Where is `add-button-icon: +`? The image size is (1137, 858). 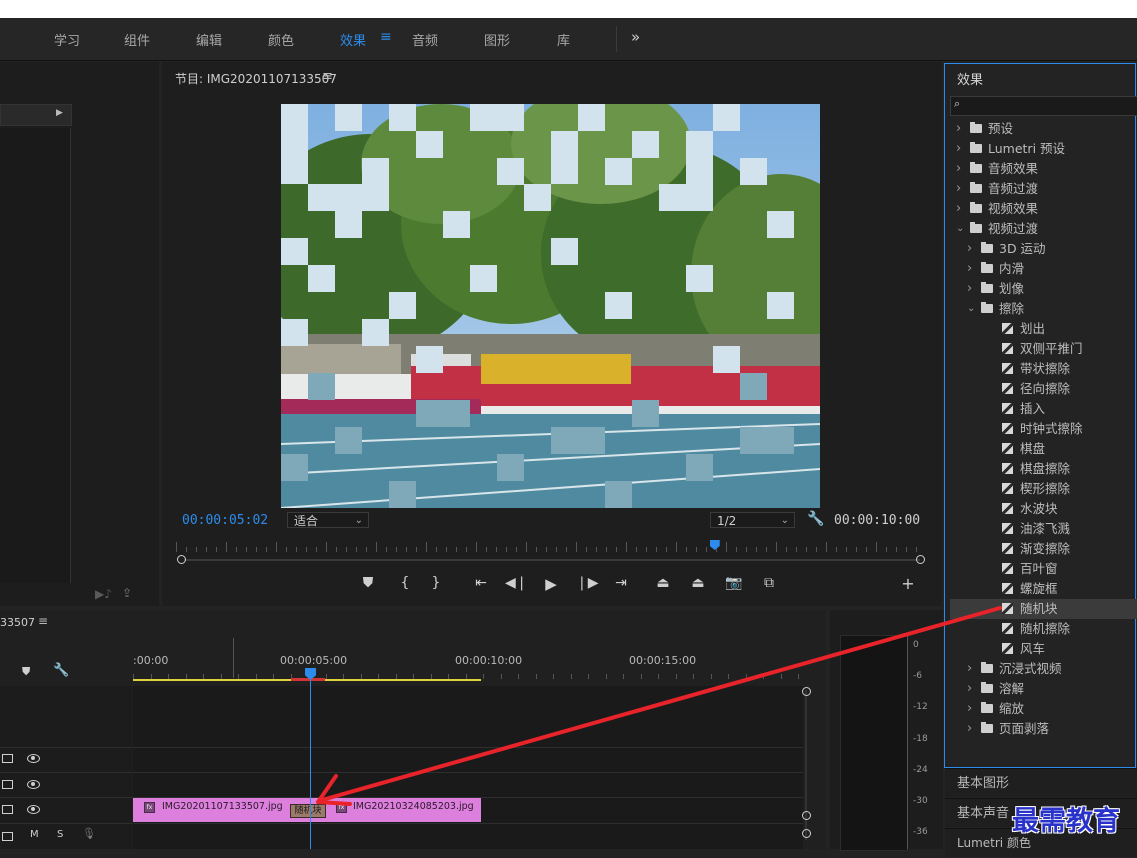 add-button-icon: + is located at coordinates (908, 583).